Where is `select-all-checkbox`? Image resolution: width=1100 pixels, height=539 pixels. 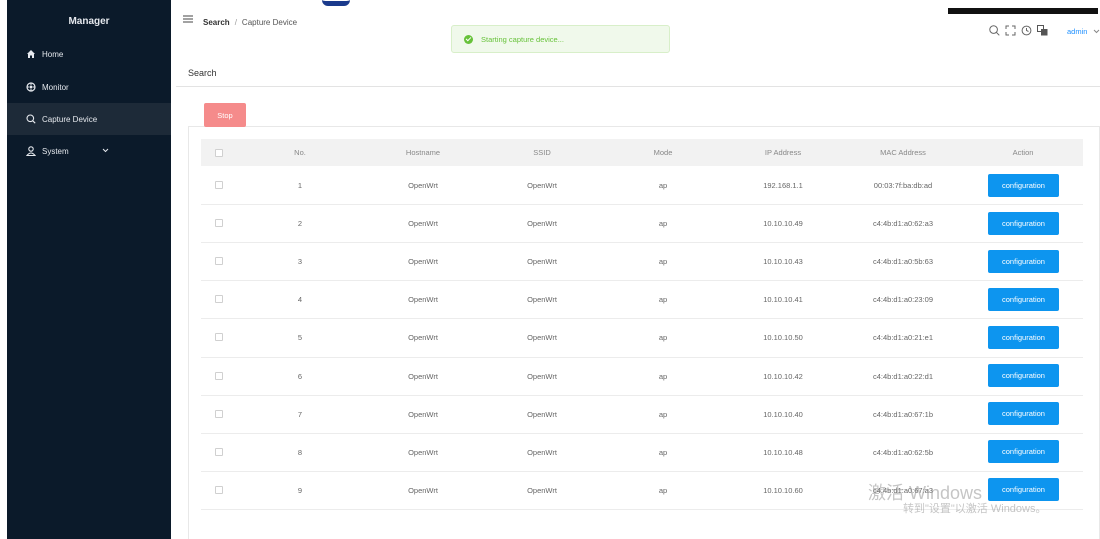 select-all-checkbox is located at coordinates (219, 153).